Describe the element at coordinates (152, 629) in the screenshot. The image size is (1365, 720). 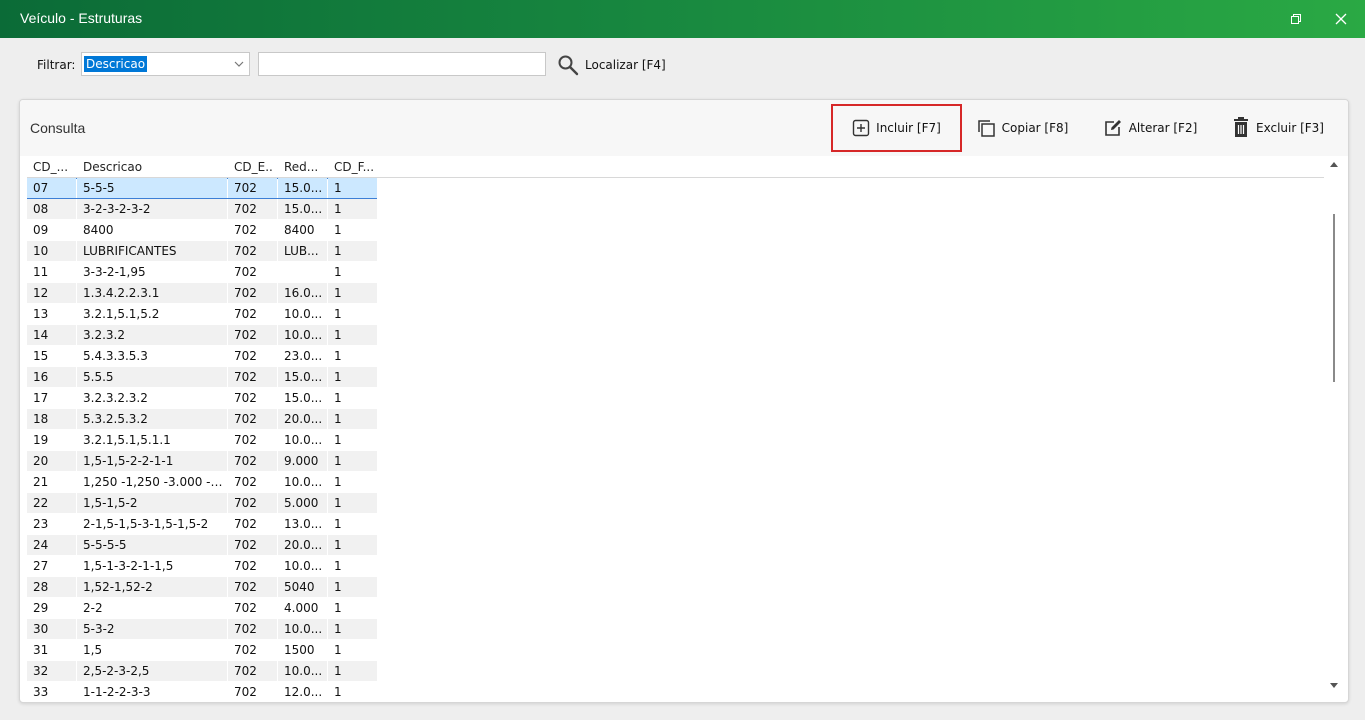
I see `table-cell: 5-3-2` at that location.